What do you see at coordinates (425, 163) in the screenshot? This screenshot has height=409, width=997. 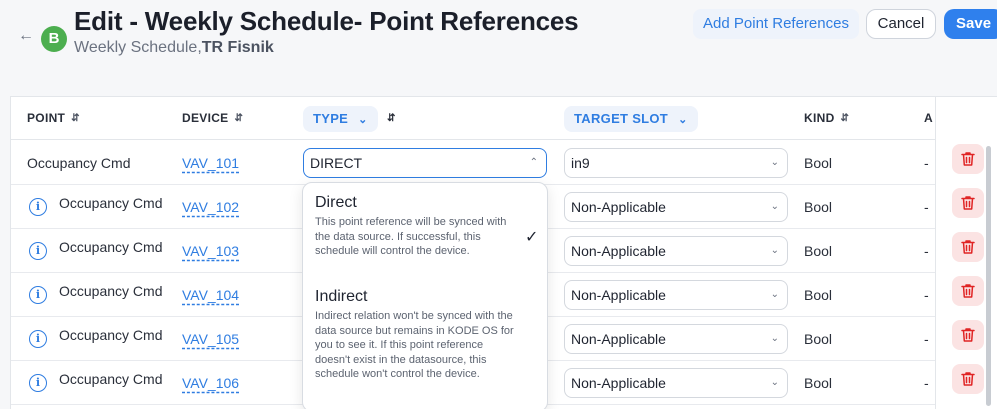 I see `type-select: DIRECT ⌃` at bounding box center [425, 163].